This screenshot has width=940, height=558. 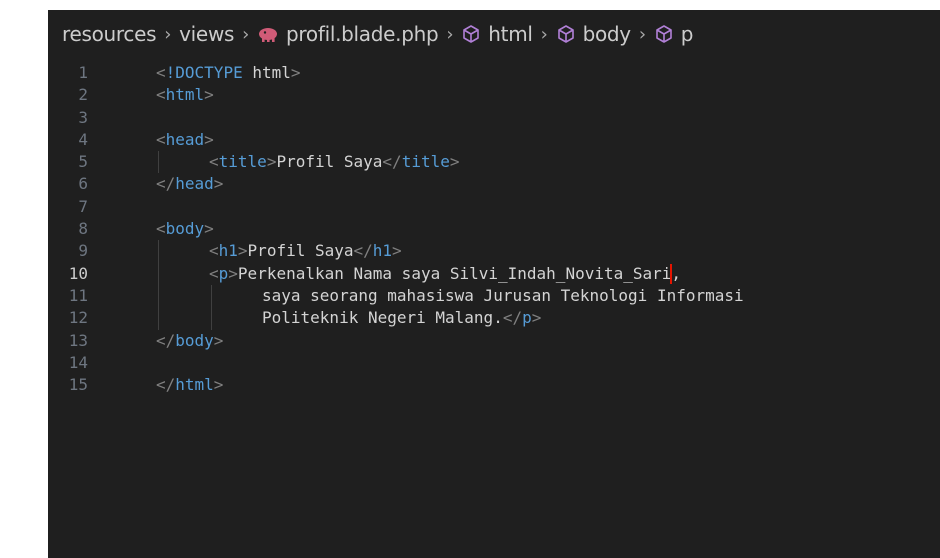 What do you see at coordinates (268, 34) in the screenshot?
I see `php-elephant-icon` at bounding box center [268, 34].